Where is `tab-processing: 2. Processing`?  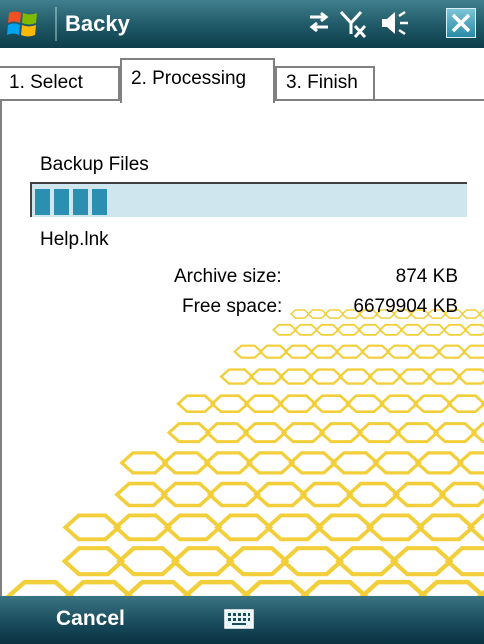 tab-processing: 2. Processing is located at coordinates (197, 80).